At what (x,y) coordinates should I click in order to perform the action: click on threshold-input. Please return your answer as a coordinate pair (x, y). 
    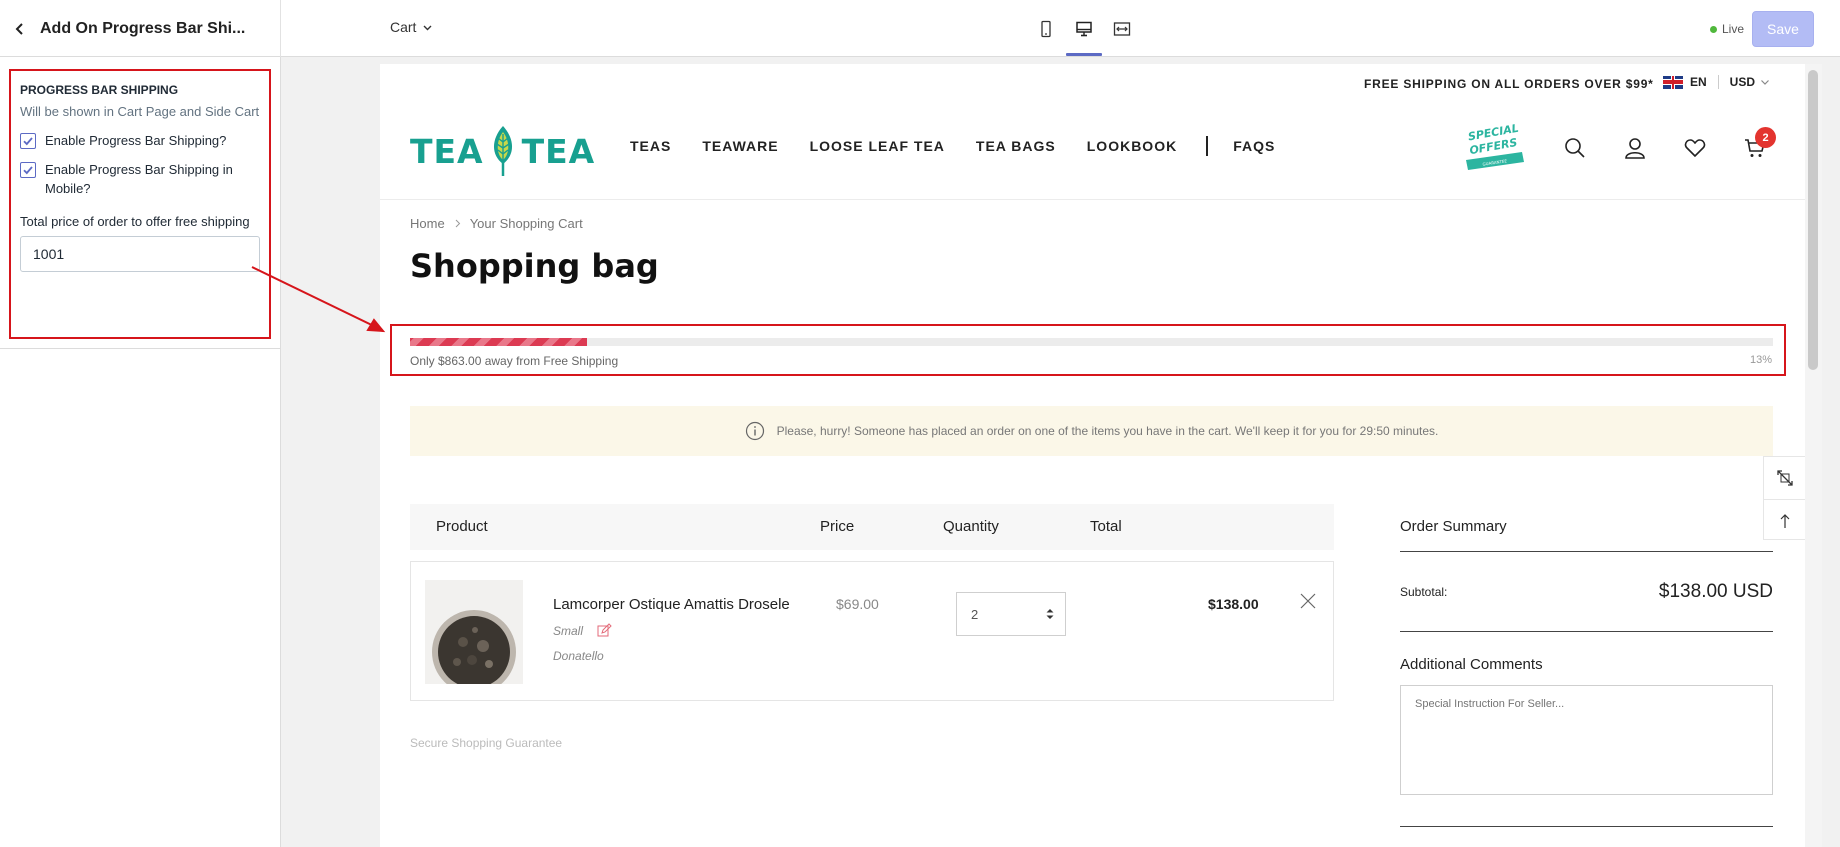
    Looking at the image, I should click on (140, 254).